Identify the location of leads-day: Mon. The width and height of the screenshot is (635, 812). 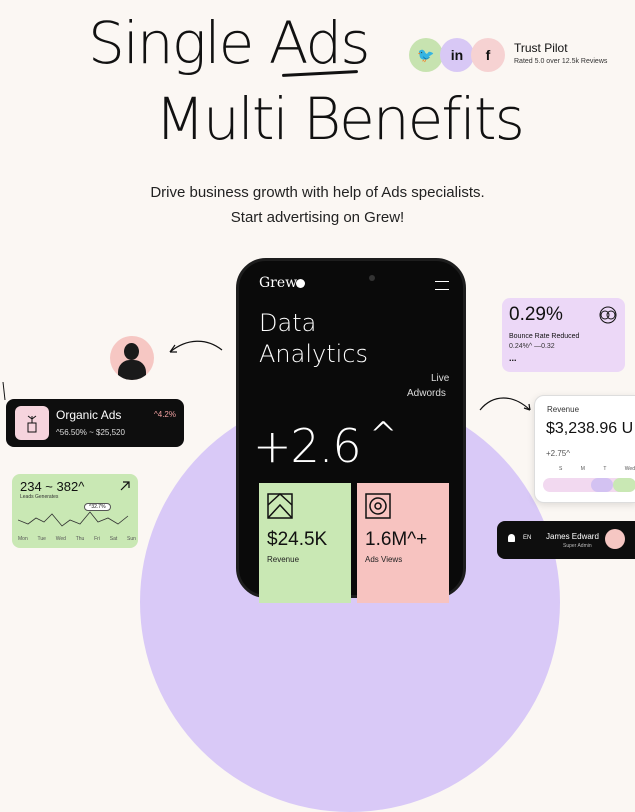
(23, 539).